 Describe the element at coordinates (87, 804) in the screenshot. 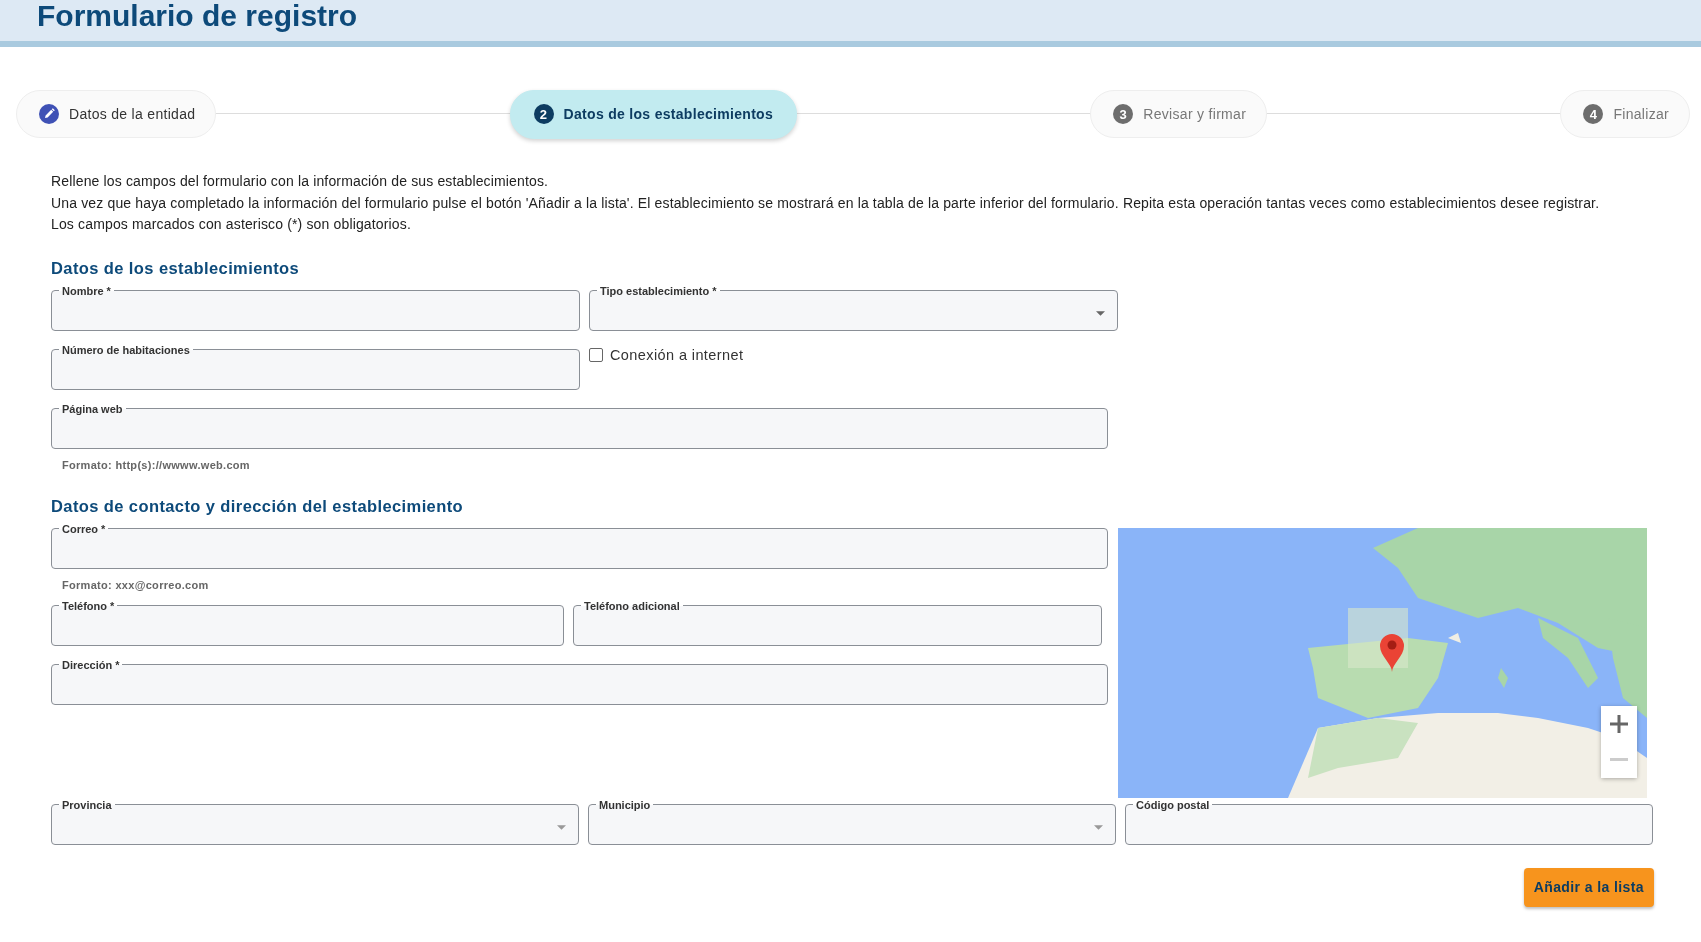

I see `field-label: Provincia` at that location.